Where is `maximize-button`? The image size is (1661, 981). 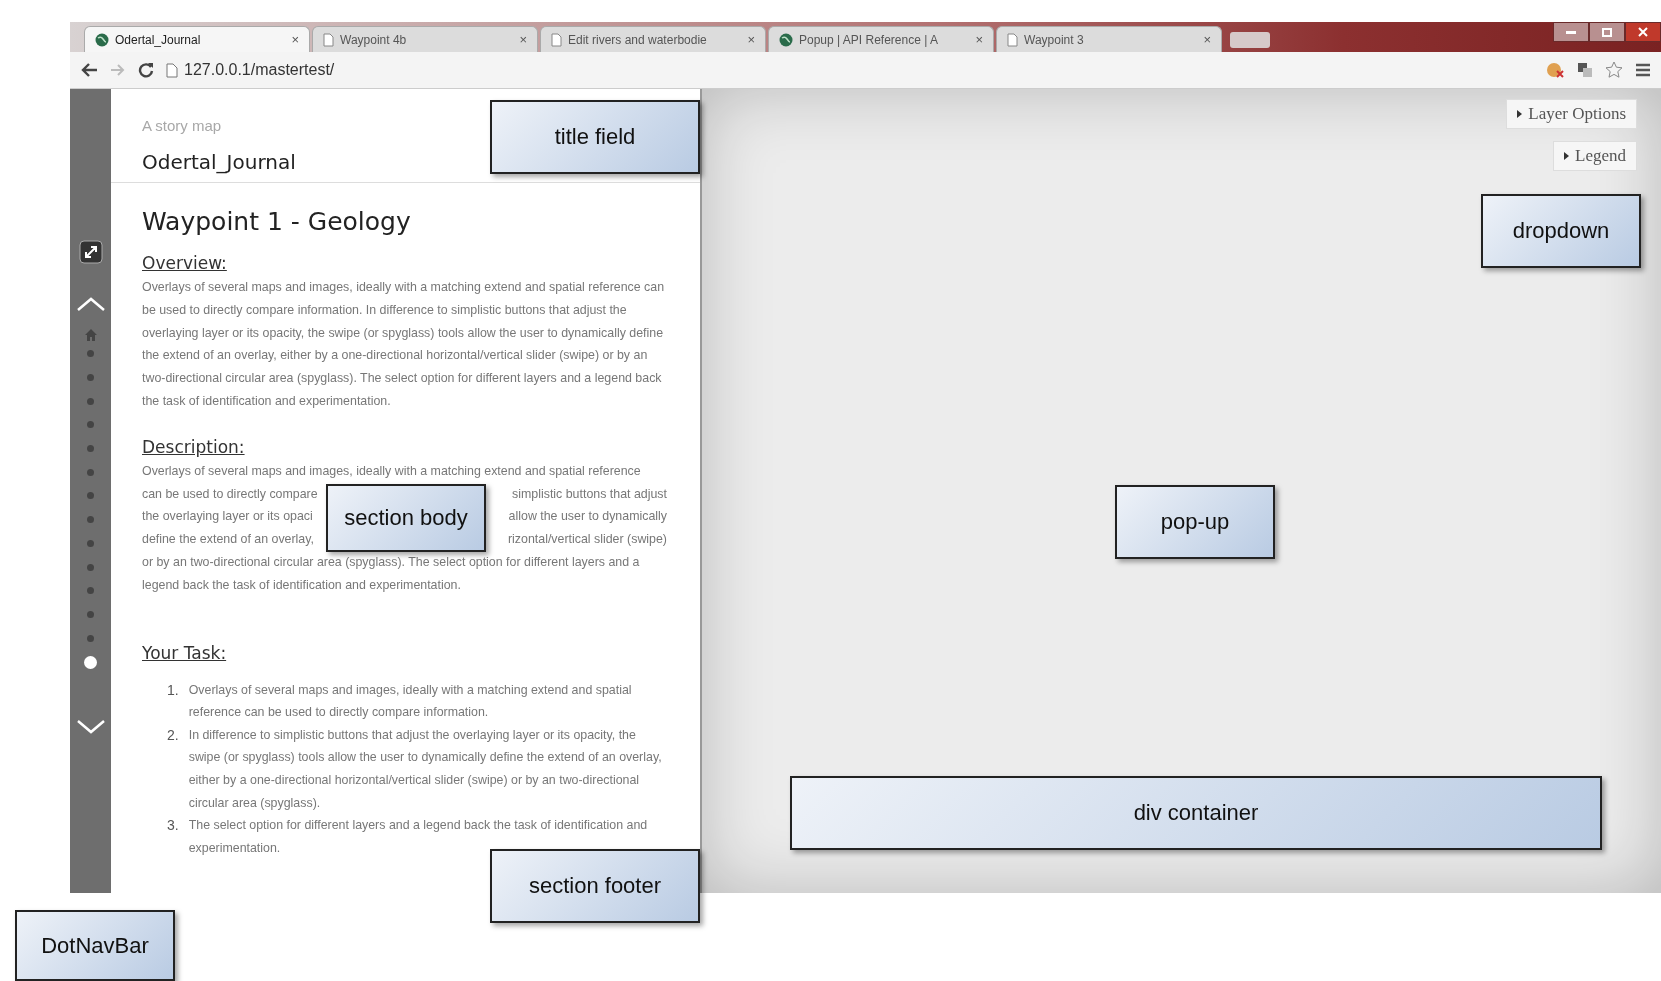
maximize-button is located at coordinates (1607, 32).